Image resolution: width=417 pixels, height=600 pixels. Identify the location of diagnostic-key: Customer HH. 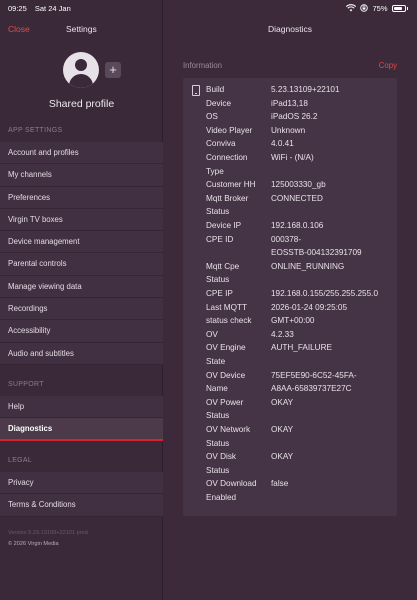
(238, 185).